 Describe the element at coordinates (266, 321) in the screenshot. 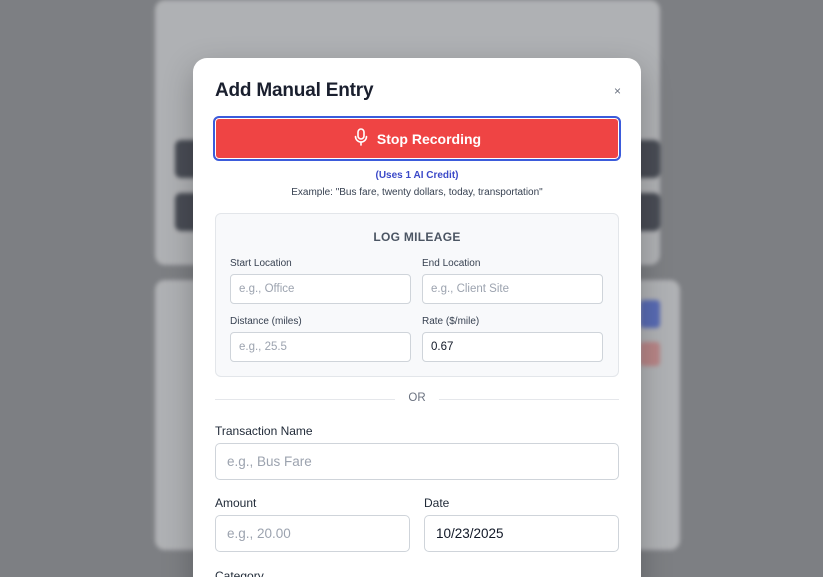

I see `distance-label: Distance (miles)` at that location.